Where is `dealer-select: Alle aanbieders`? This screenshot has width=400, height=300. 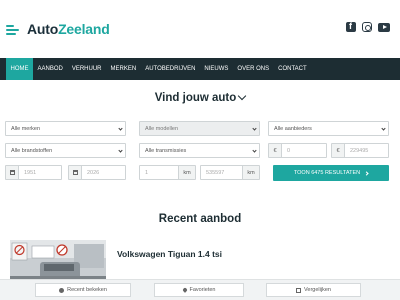
dealer-select: Alle aanbieders is located at coordinates (328, 128).